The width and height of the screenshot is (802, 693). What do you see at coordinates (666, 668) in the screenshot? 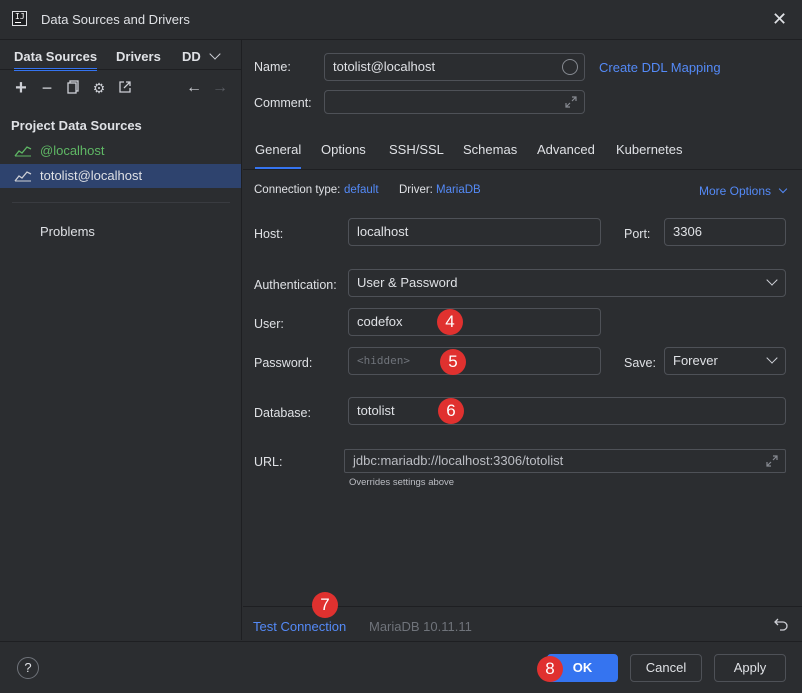
I see `cancel-button: Cancel` at bounding box center [666, 668].